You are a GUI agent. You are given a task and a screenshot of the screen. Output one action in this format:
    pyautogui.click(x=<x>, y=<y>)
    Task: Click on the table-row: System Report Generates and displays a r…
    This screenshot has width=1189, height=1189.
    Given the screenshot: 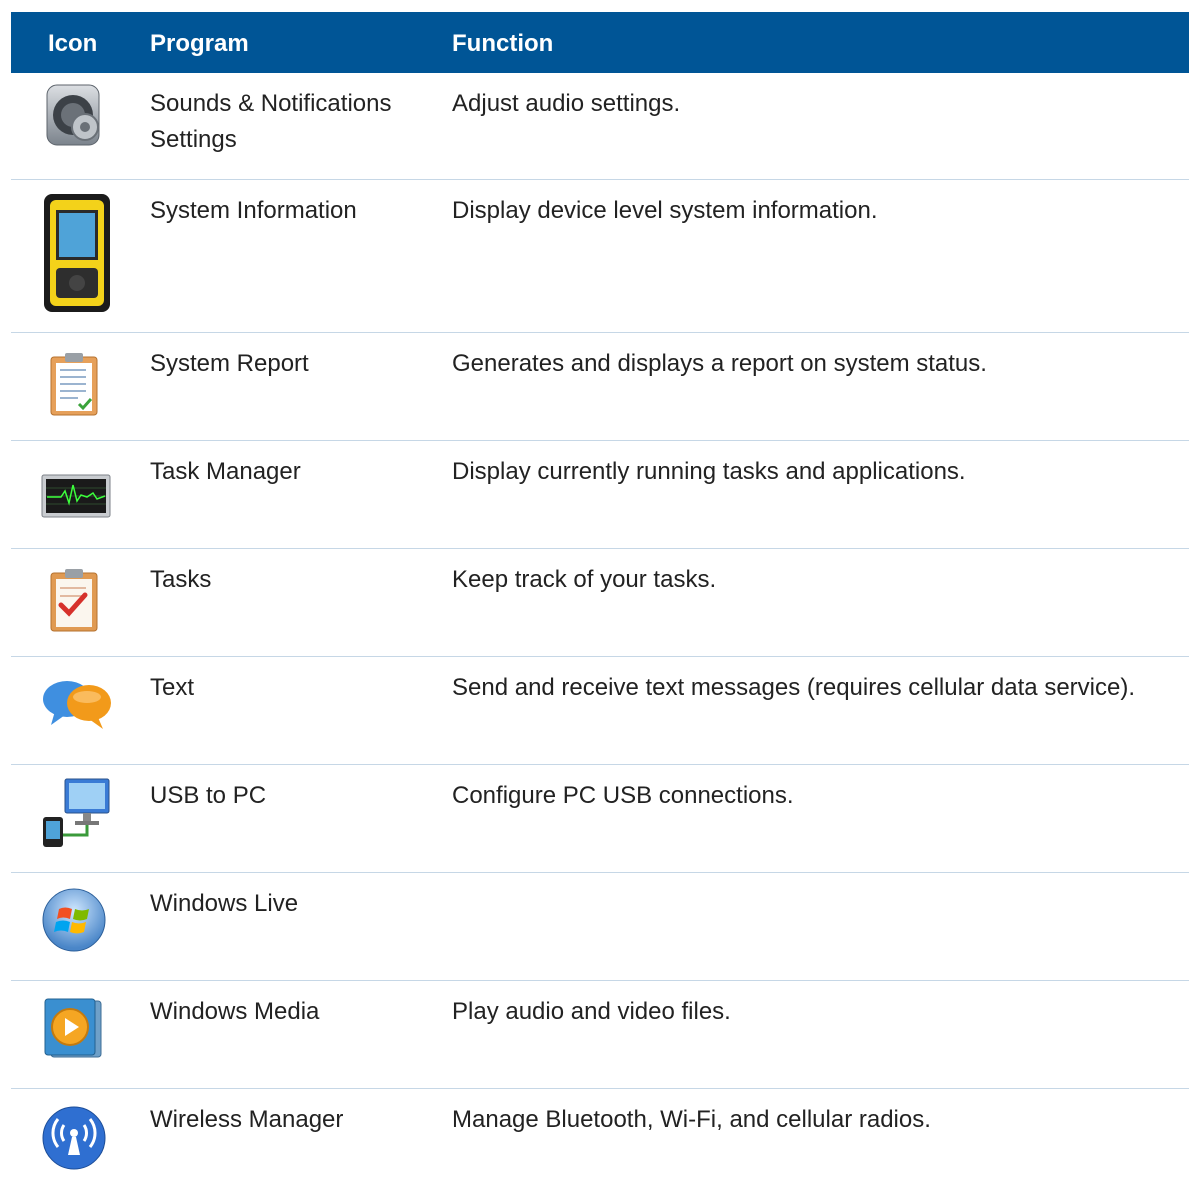 What is the action you would take?
    pyautogui.click(x=600, y=387)
    